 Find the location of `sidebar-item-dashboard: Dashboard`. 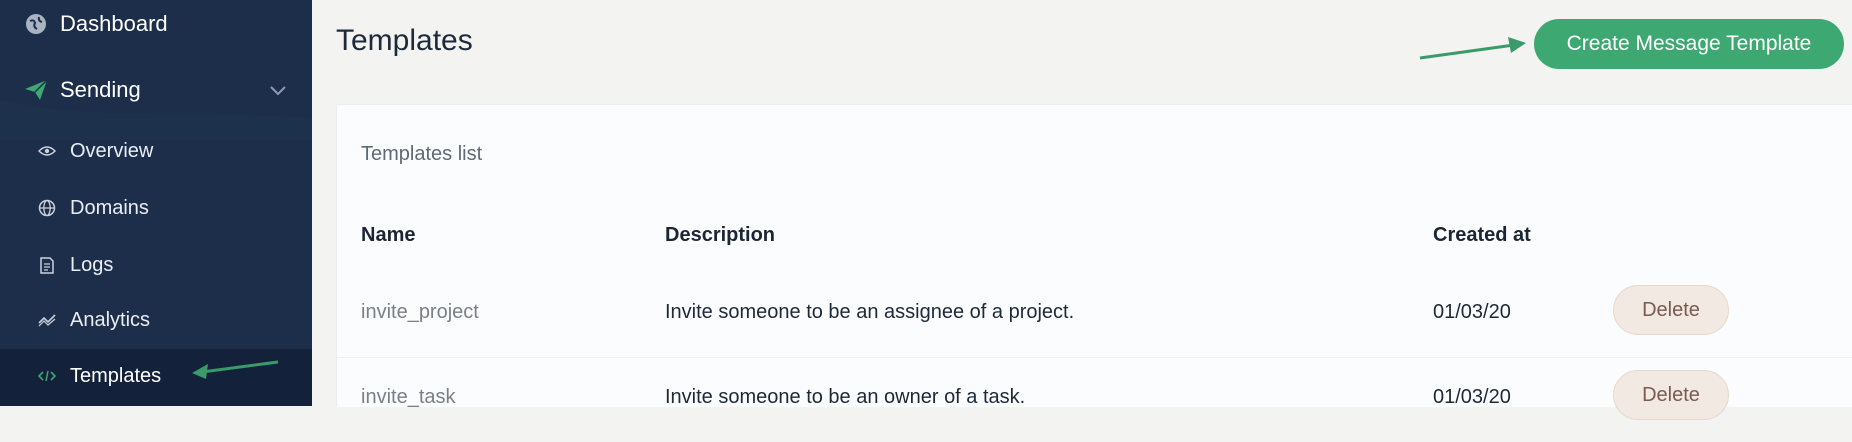

sidebar-item-dashboard: Dashboard is located at coordinates (96, 24).